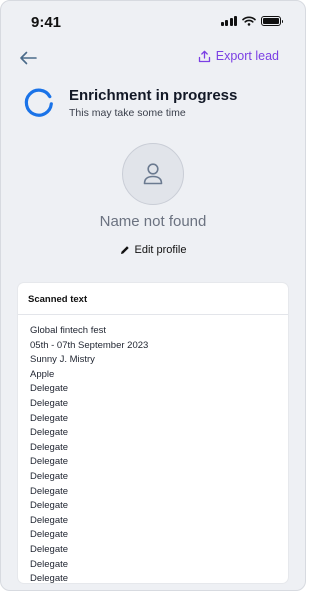  Describe the element at coordinates (89, 345) in the screenshot. I see `scanned-text-line: 05th - 07th September 2023` at that location.